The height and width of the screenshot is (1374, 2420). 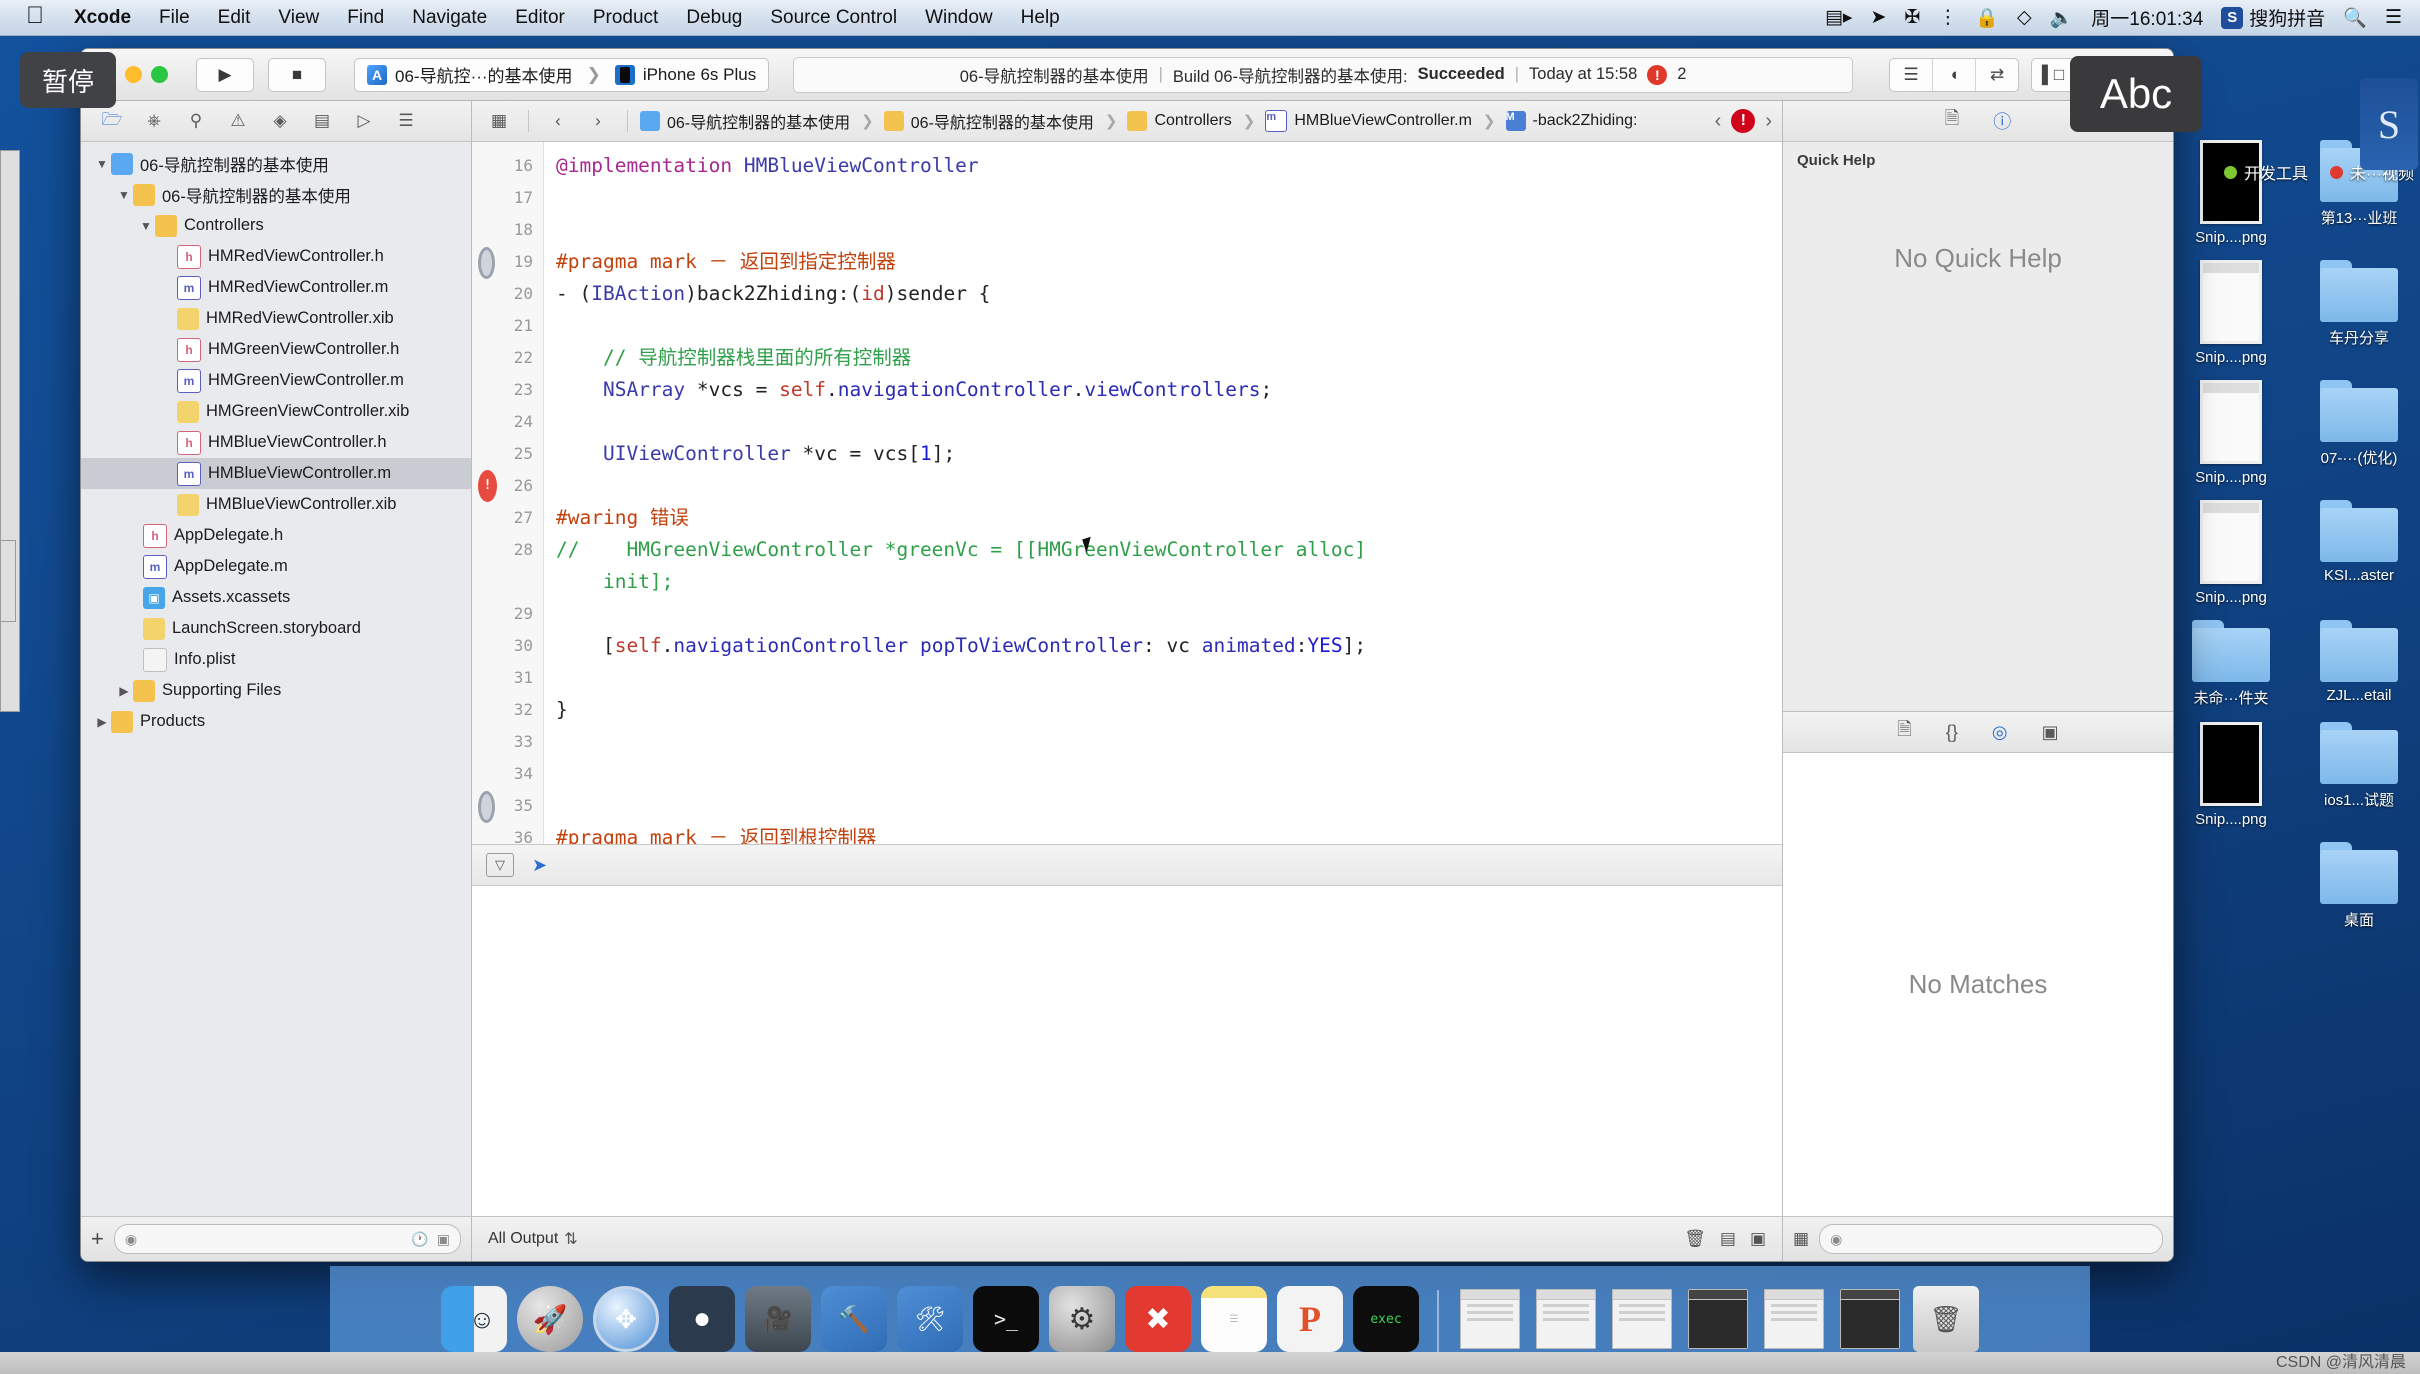 What do you see at coordinates (1987, 18) in the screenshot?
I see `lock-icon: 🔒` at bounding box center [1987, 18].